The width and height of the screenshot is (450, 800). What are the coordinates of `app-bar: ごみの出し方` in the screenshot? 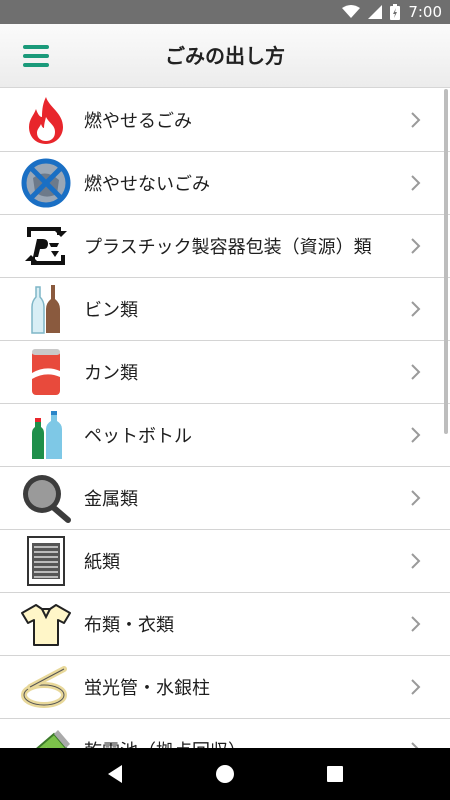 It's located at (225, 56).